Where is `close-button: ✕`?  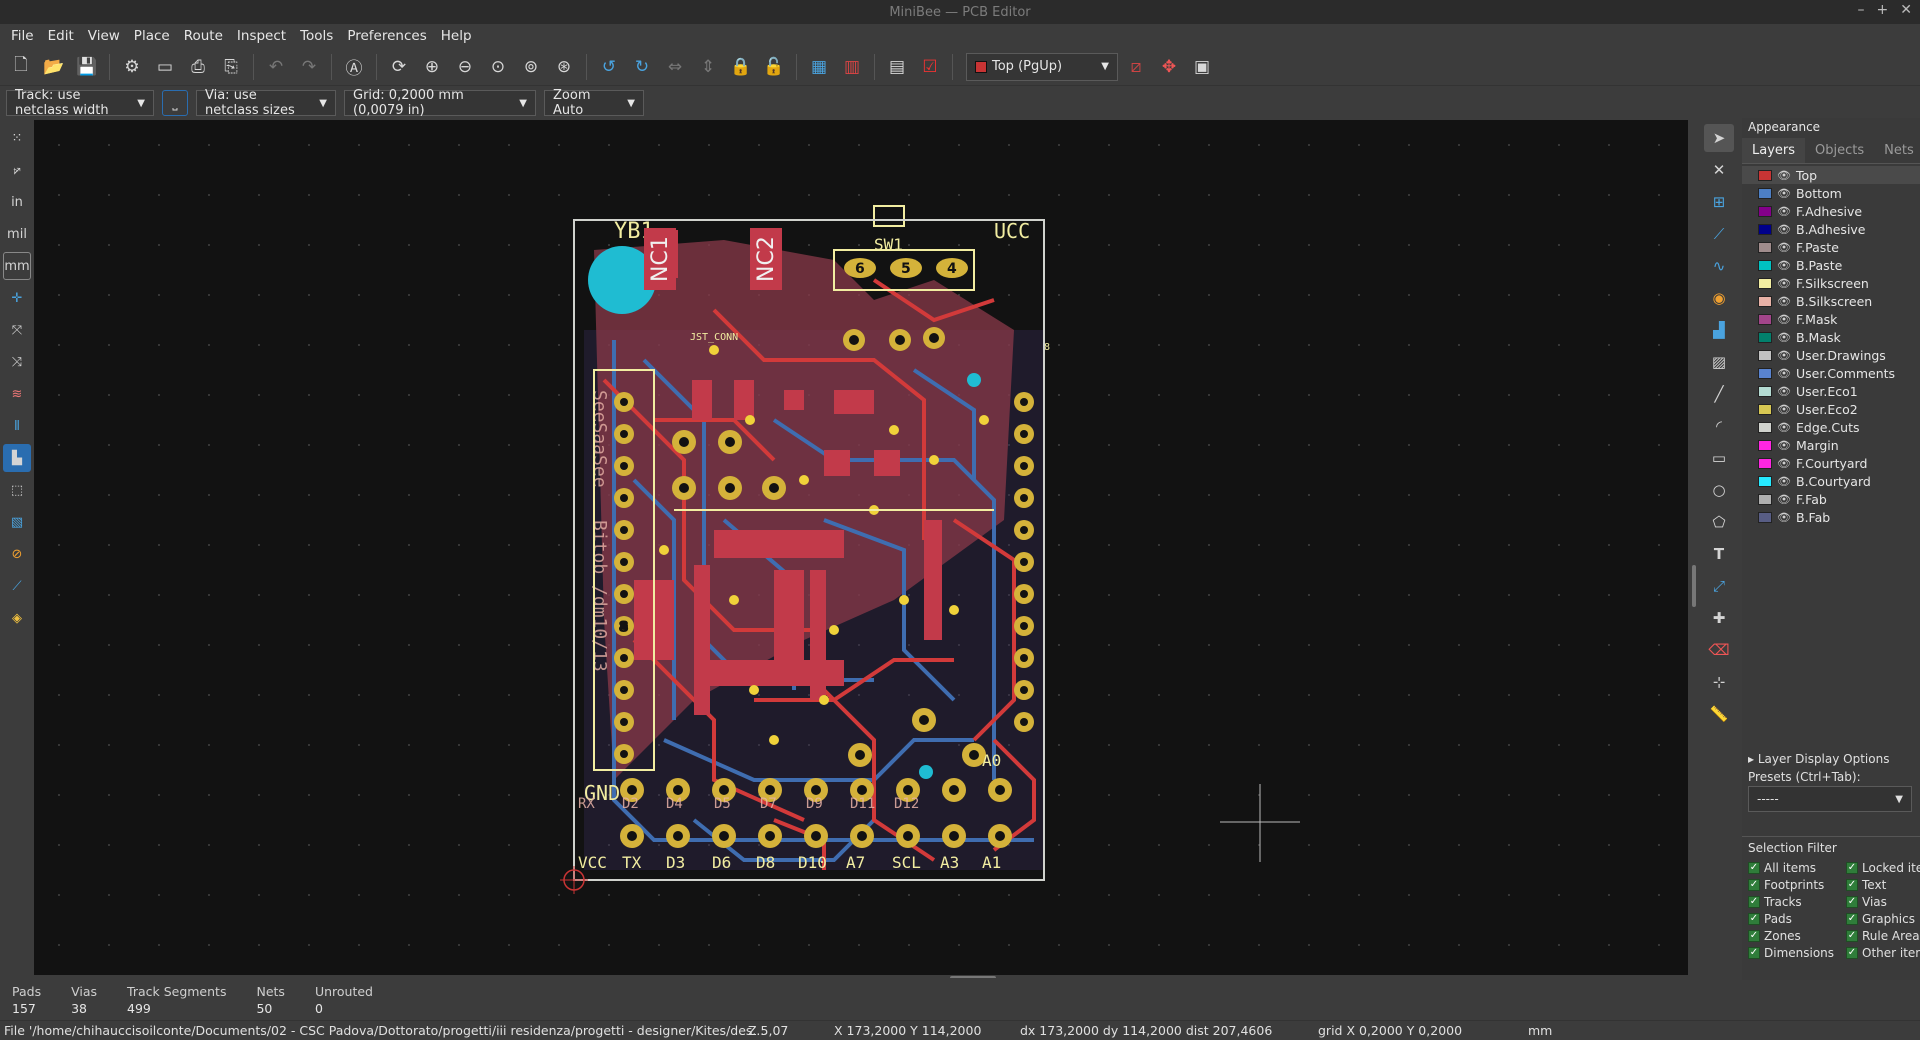
close-button: ✕ is located at coordinates (1906, 10).